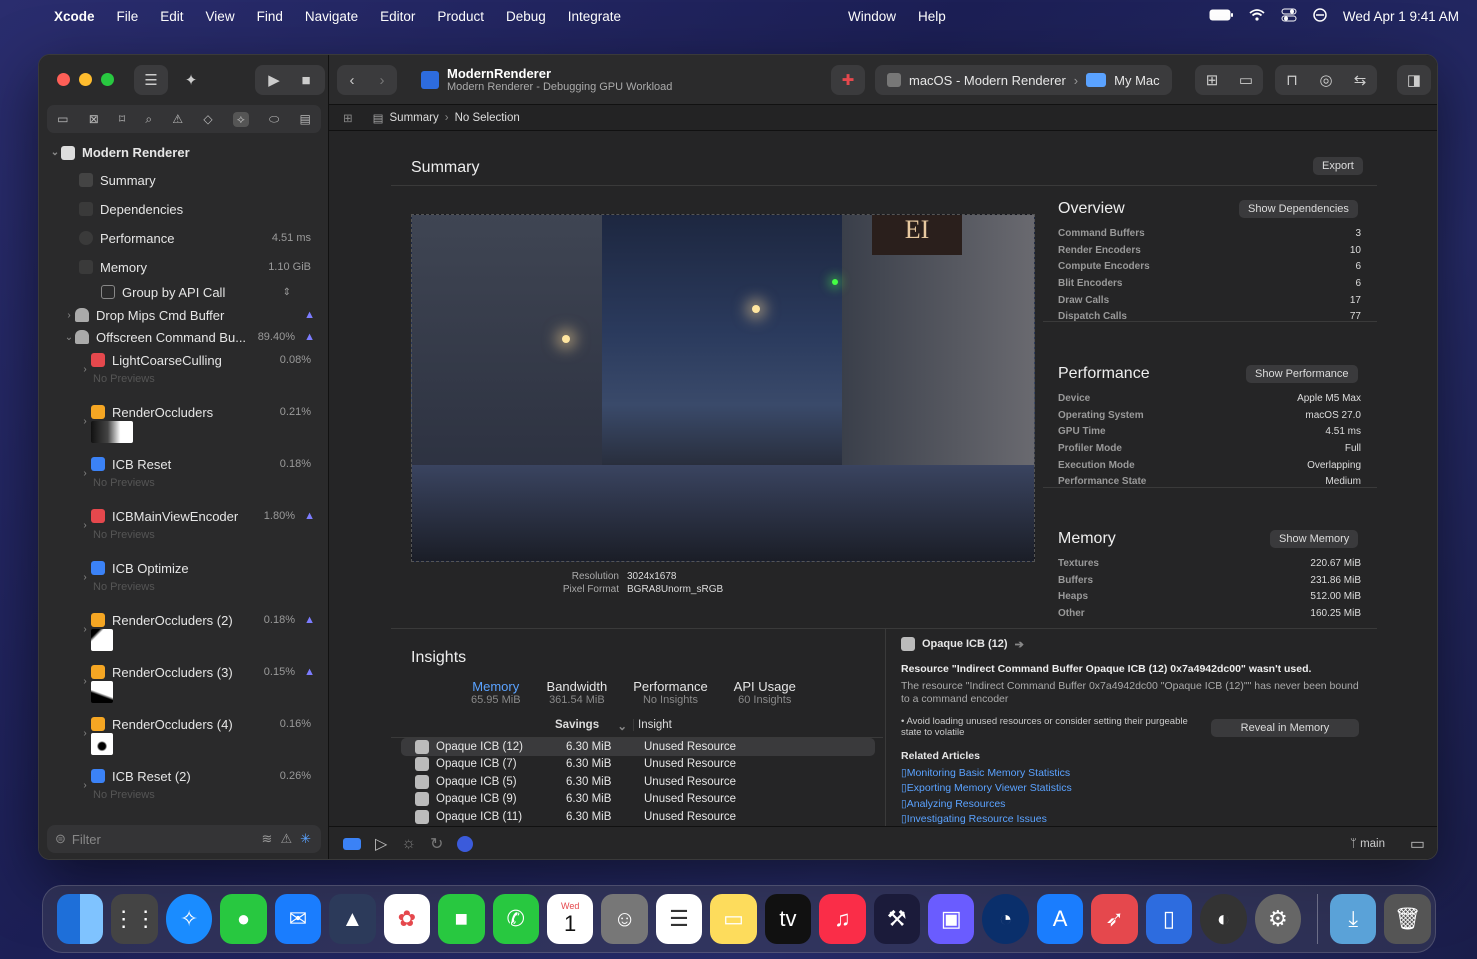  I want to click on menu-editor: Editor, so click(397, 16).